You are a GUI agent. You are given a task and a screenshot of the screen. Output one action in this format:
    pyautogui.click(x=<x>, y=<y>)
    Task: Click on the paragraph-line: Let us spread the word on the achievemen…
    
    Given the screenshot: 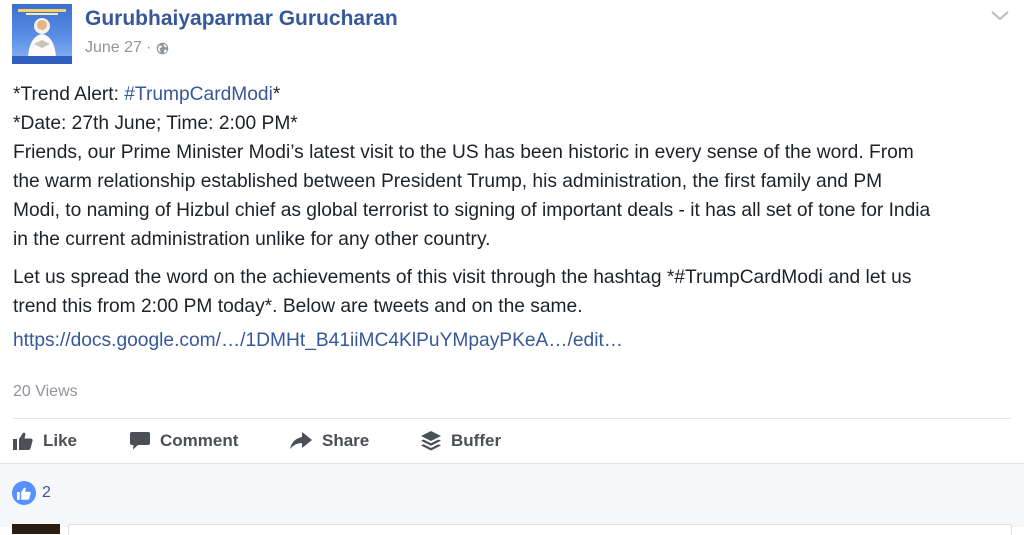 What is the action you would take?
    pyautogui.click(x=462, y=277)
    